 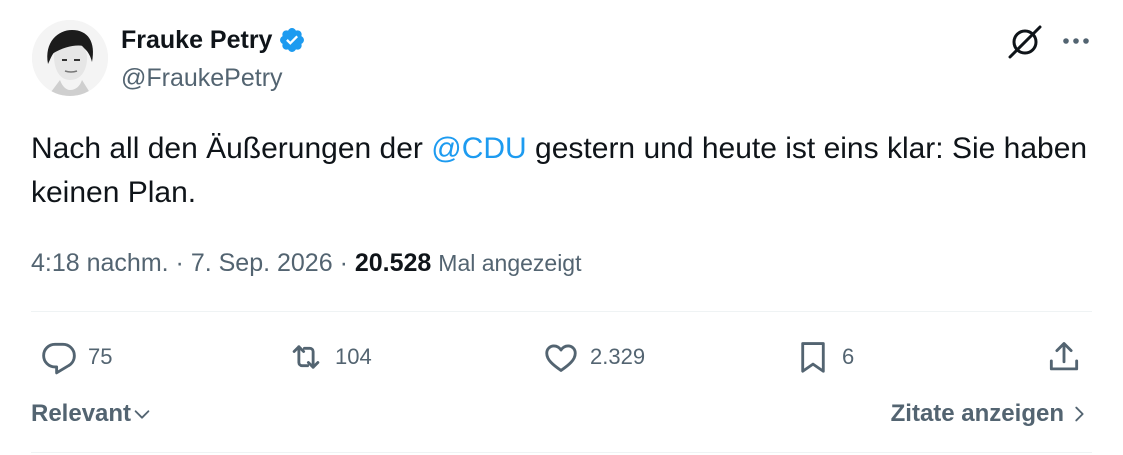 I want to click on share-button, so click(x=1064, y=357).